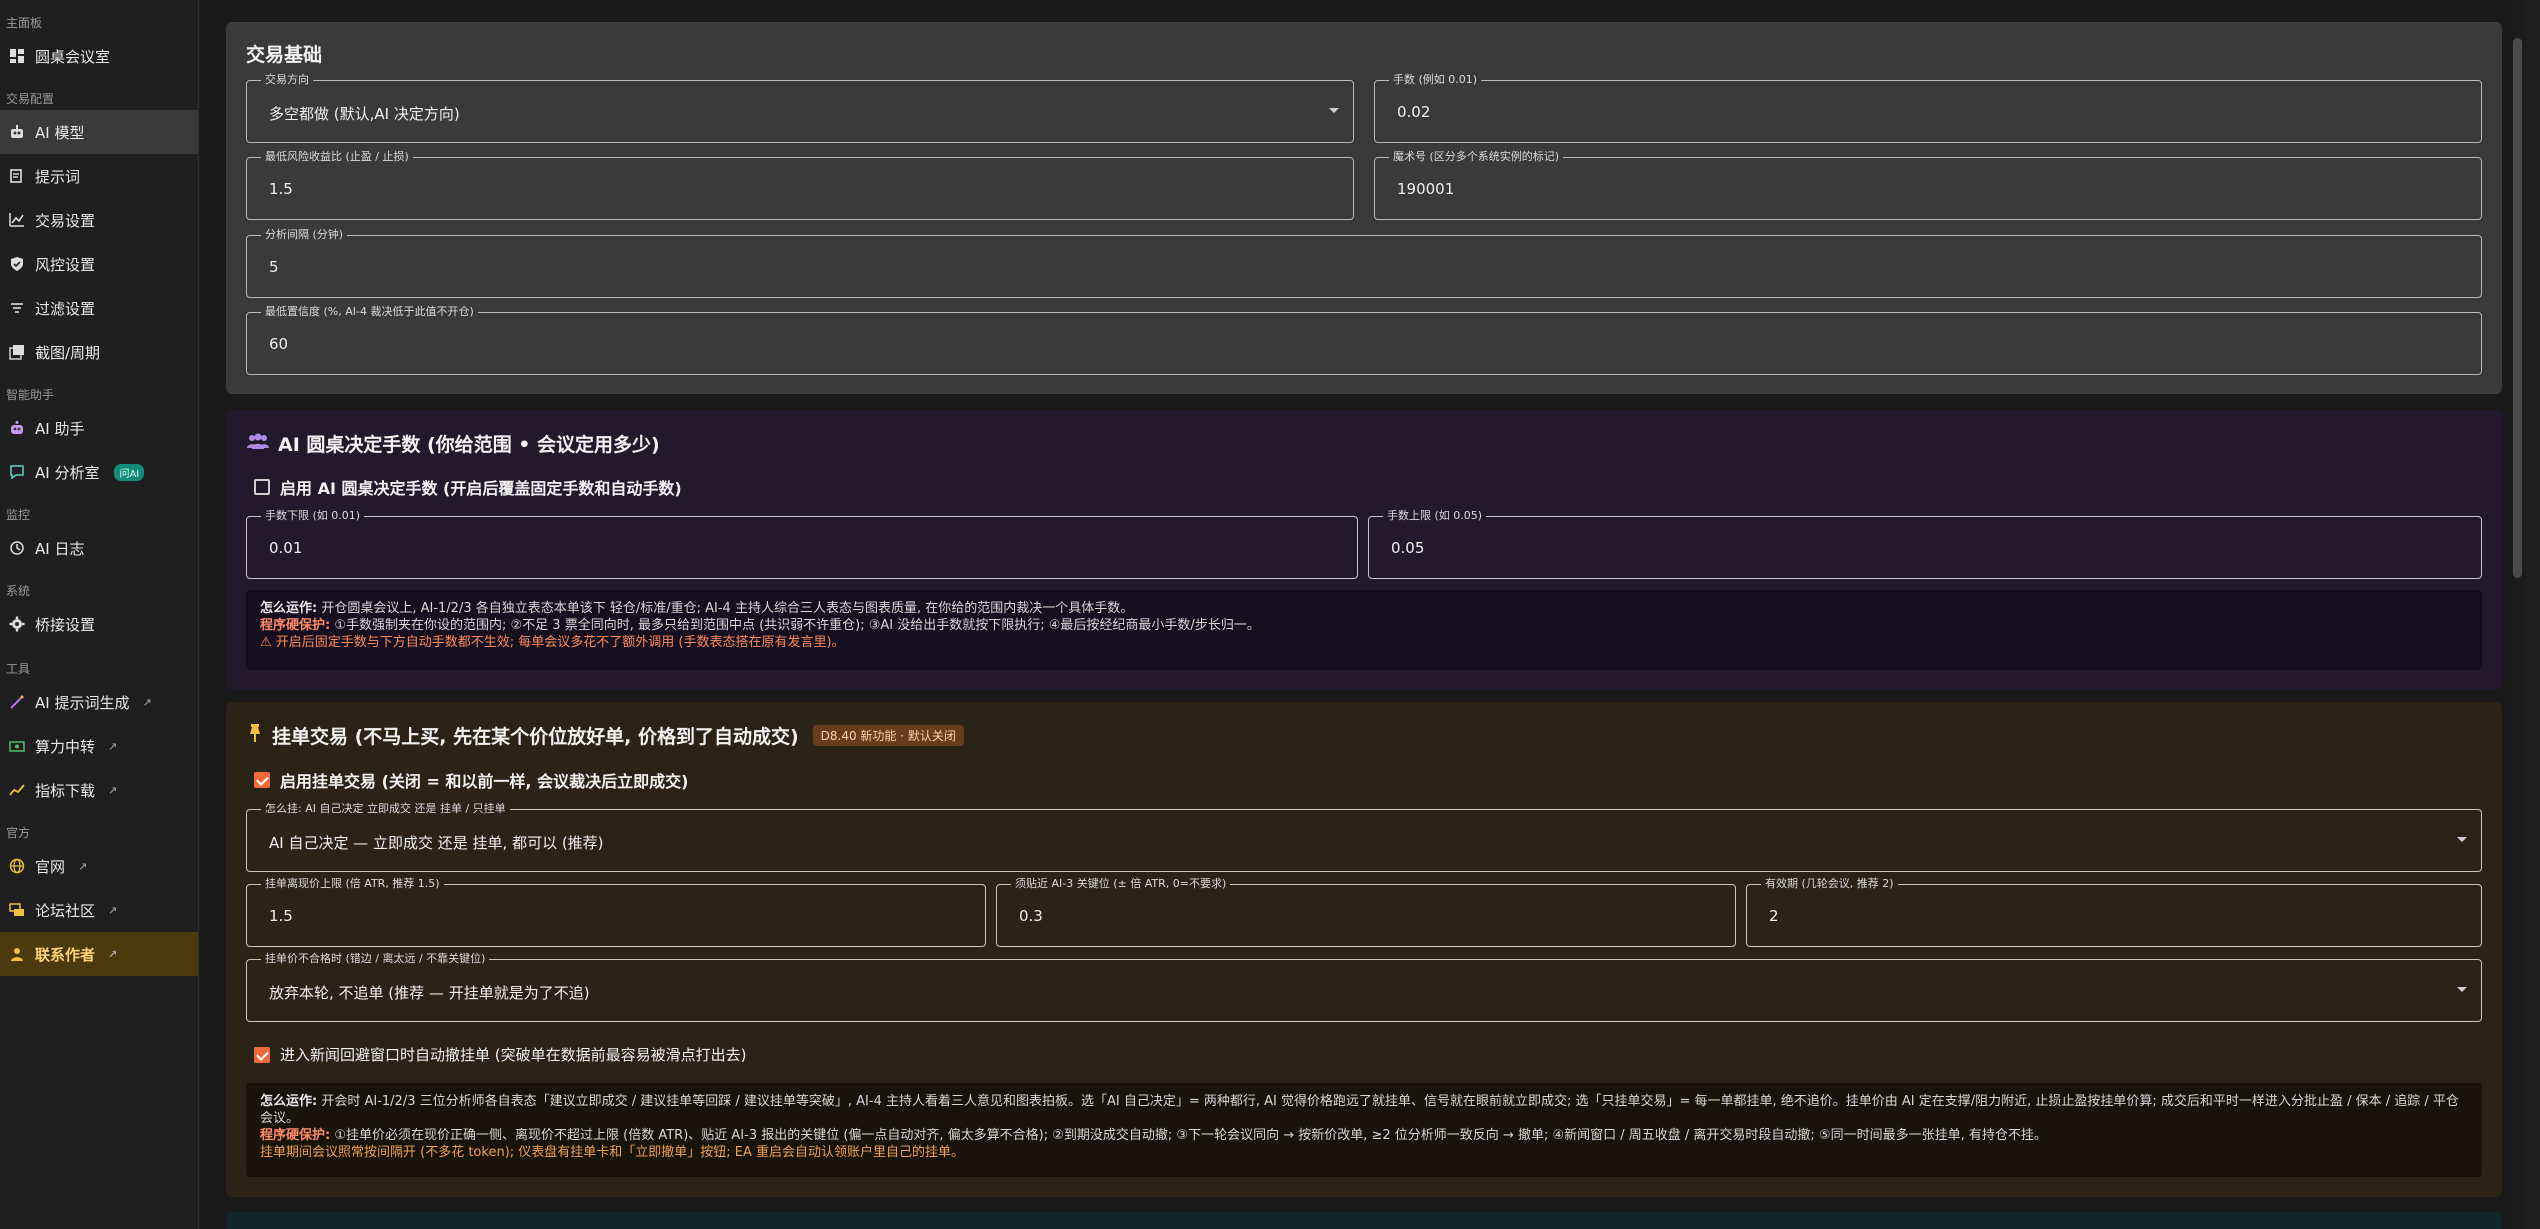 The image size is (2540, 1229). I want to click on vertical-scrollbar, so click(2517, 614).